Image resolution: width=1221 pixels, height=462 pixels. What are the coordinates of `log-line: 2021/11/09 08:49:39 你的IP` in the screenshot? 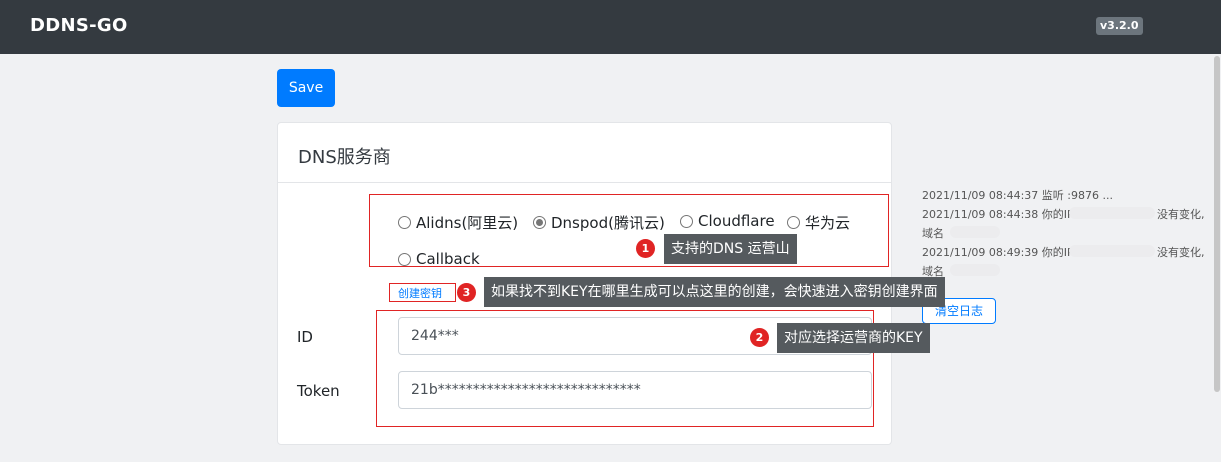 It's located at (998, 252).